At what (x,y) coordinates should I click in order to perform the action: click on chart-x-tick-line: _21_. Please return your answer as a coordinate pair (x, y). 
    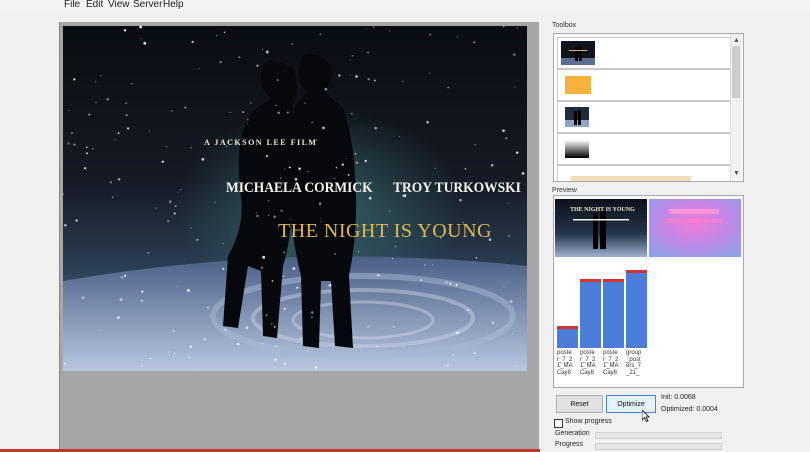
    Looking at the image, I should click on (633, 372).